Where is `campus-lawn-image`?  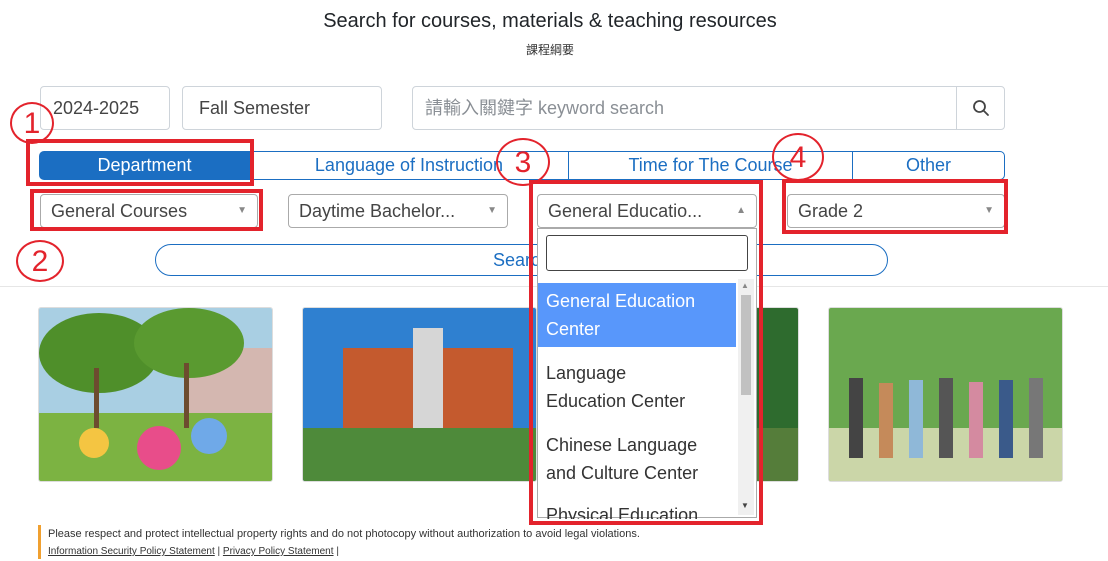 campus-lawn-image is located at coordinates (155, 394).